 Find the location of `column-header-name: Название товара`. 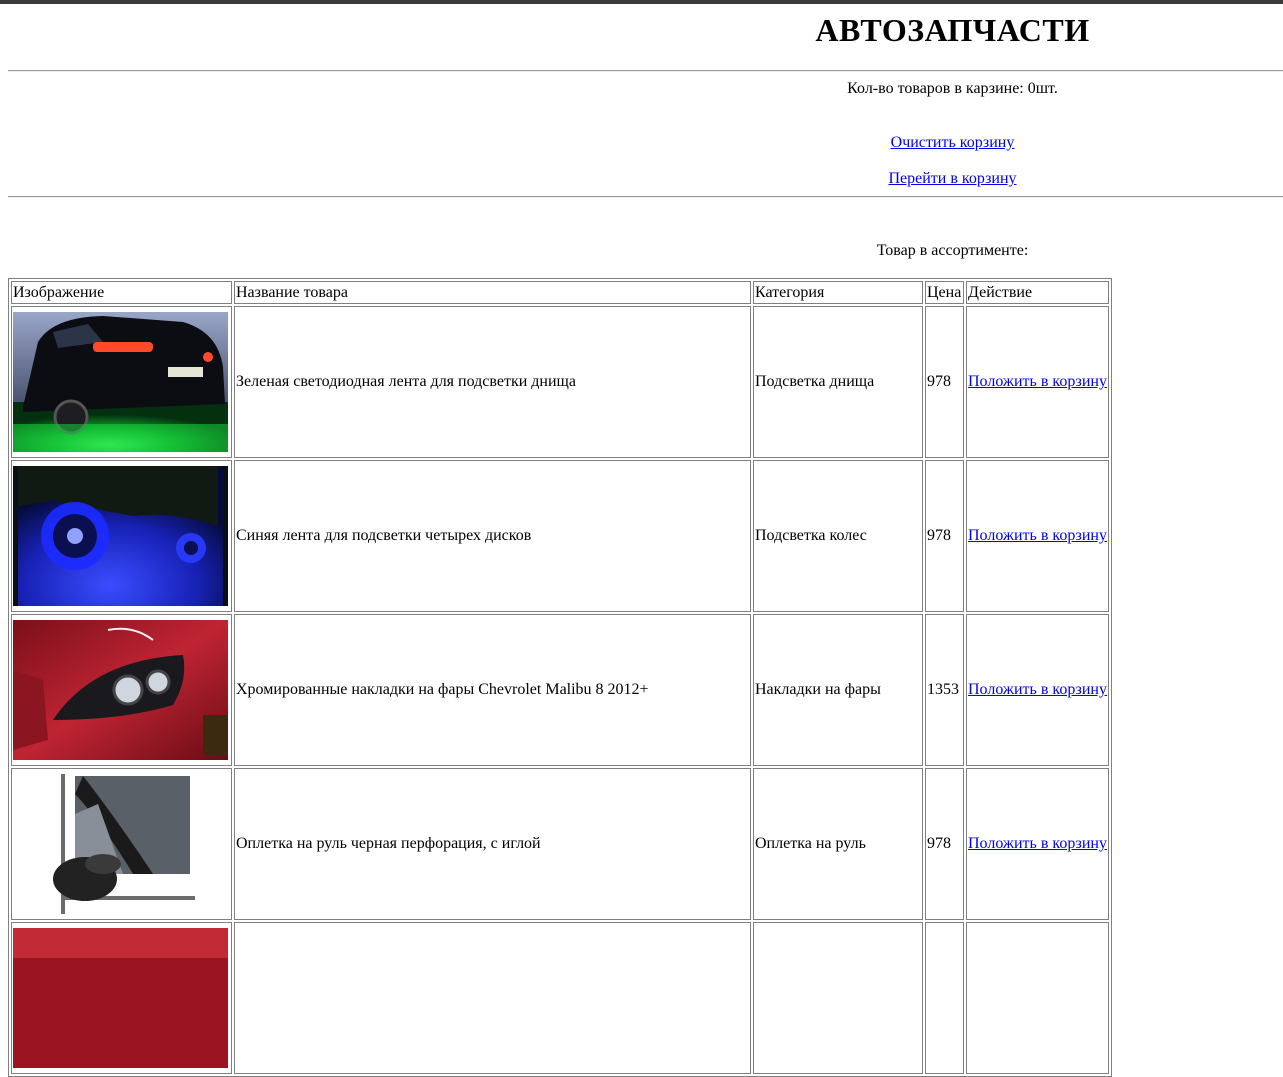

column-header-name: Название товара is located at coordinates (492, 292).